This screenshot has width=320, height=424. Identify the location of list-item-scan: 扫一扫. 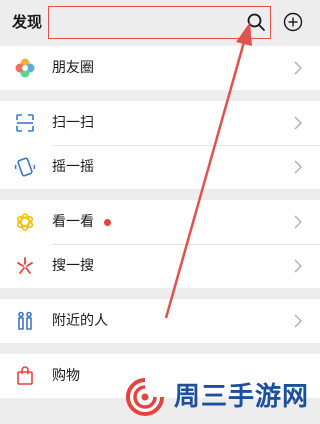
(160, 123).